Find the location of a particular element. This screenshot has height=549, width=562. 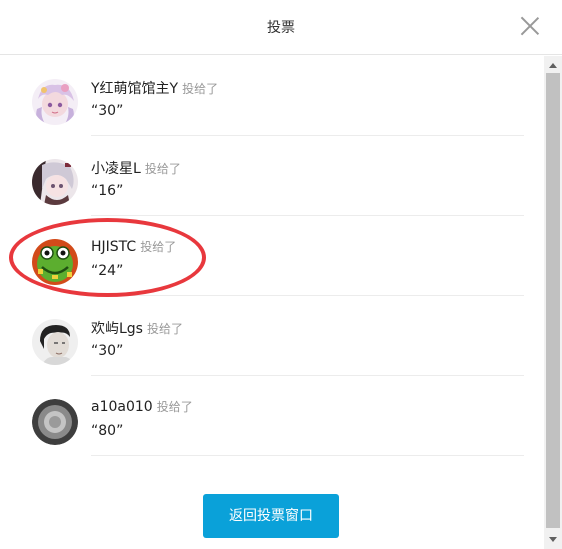

voter-name: HJISTC is located at coordinates (113, 247).